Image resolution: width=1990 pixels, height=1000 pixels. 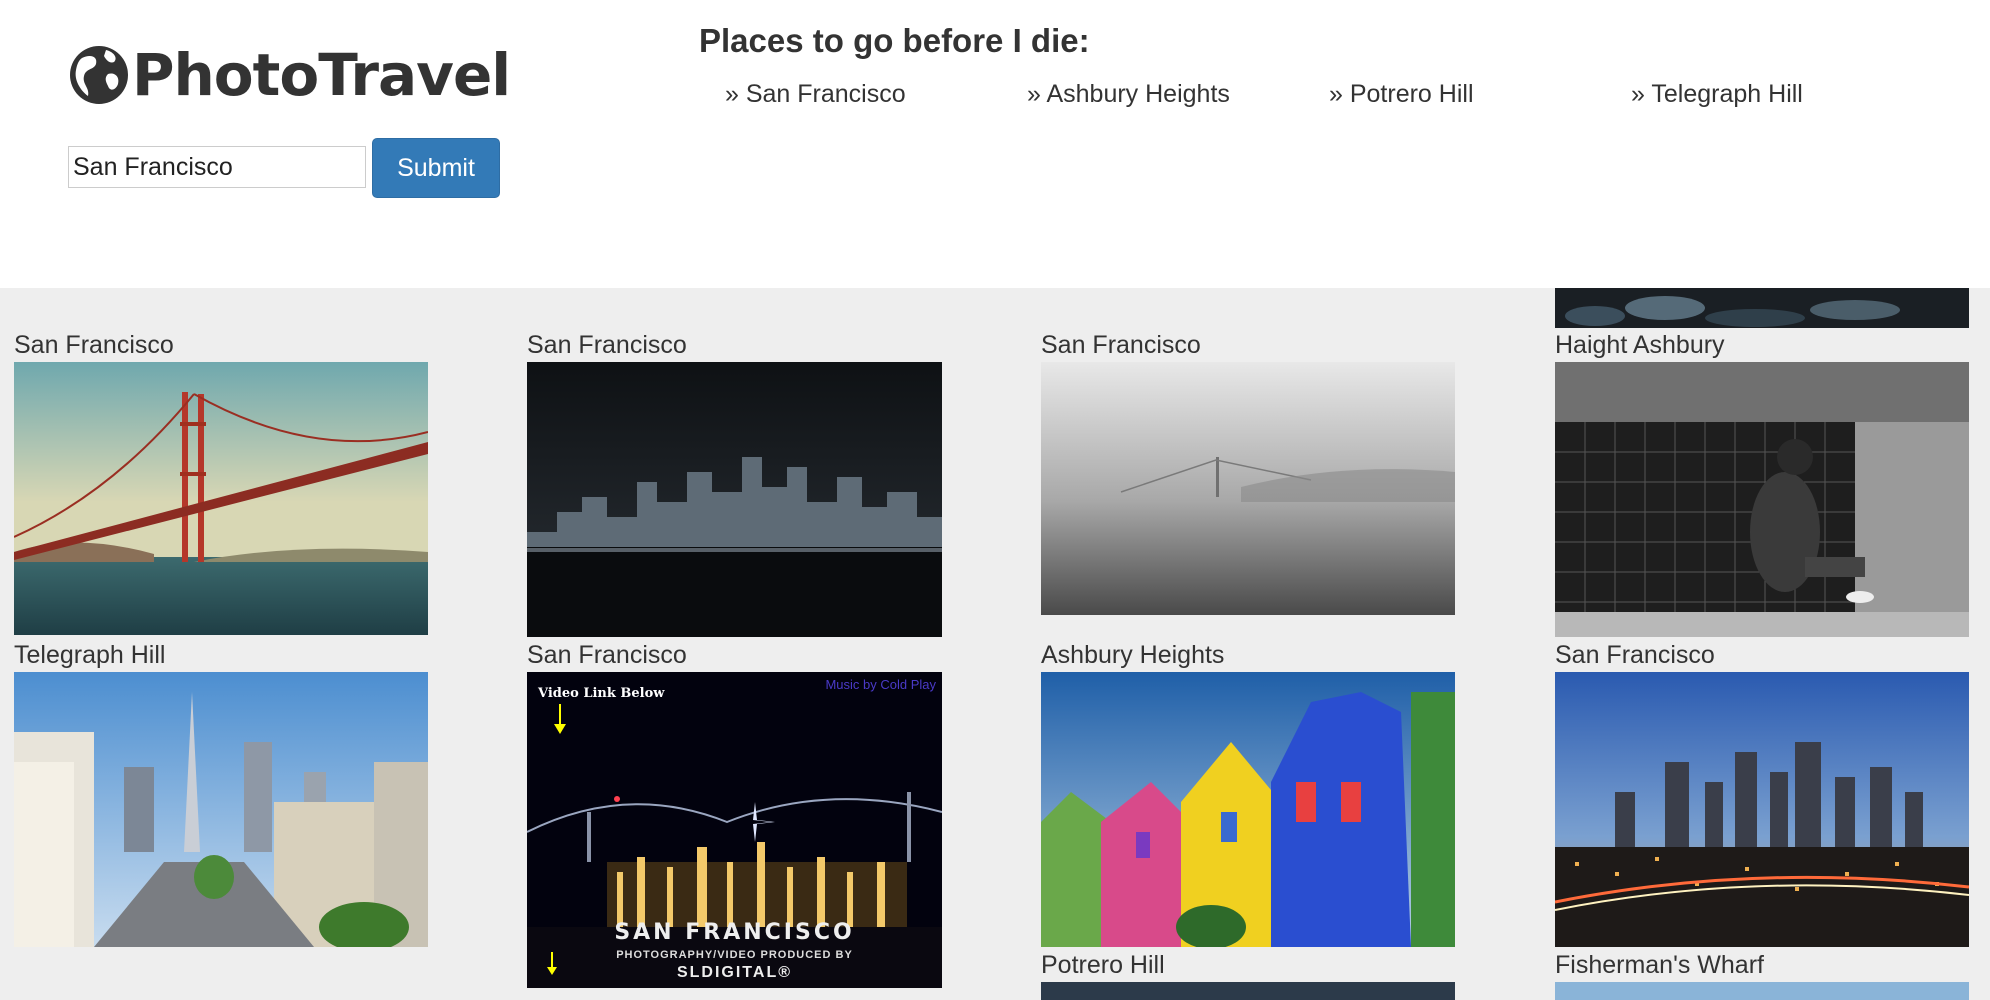 I want to click on photo-card: Potrero Hill, so click(x=1248, y=965).